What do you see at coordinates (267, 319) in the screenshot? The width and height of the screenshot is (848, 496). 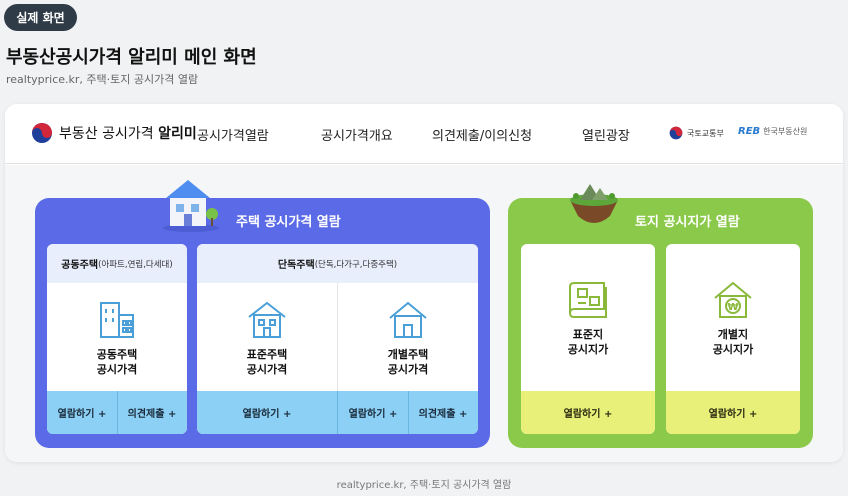 I see `standard-house-icon` at bounding box center [267, 319].